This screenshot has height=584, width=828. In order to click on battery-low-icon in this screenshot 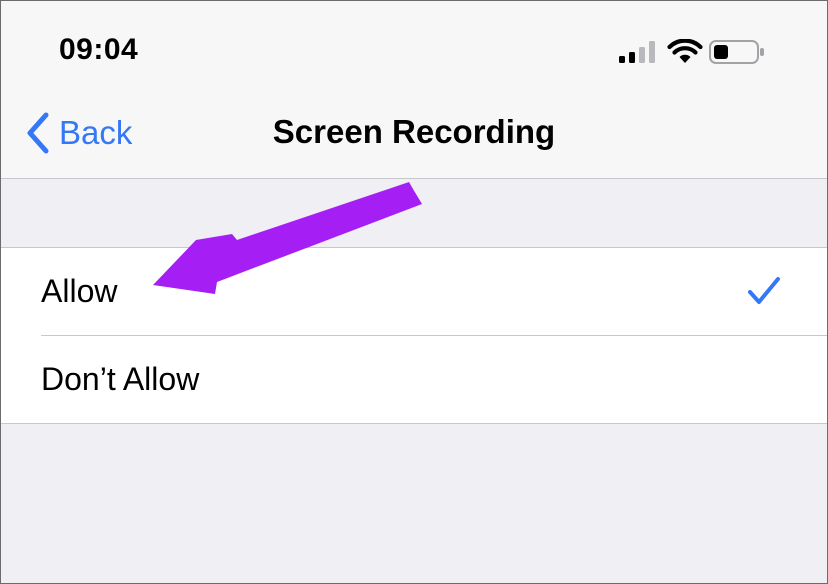, I will do `click(736, 52)`.